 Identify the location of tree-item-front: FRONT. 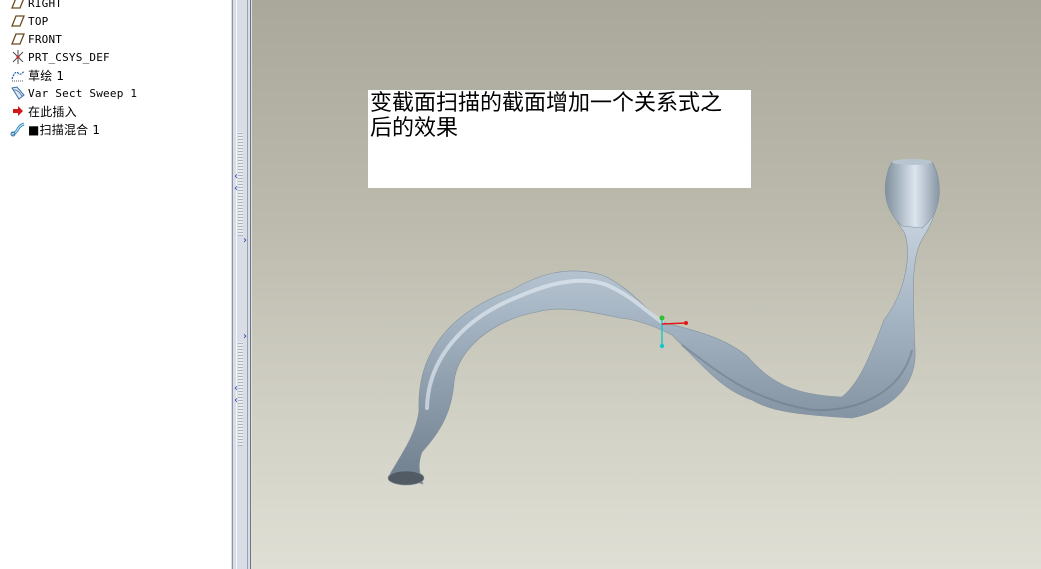
(36, 39).